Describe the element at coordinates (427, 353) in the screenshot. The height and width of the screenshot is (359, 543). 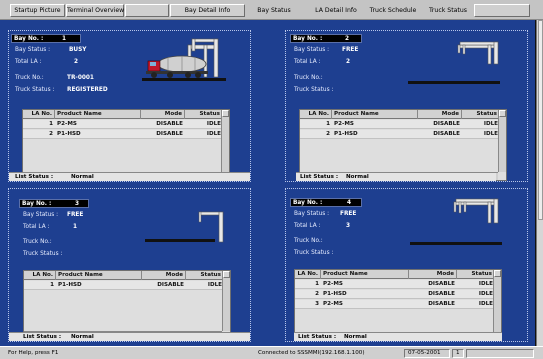
I see `date-display: 07-05-2001` at that location.